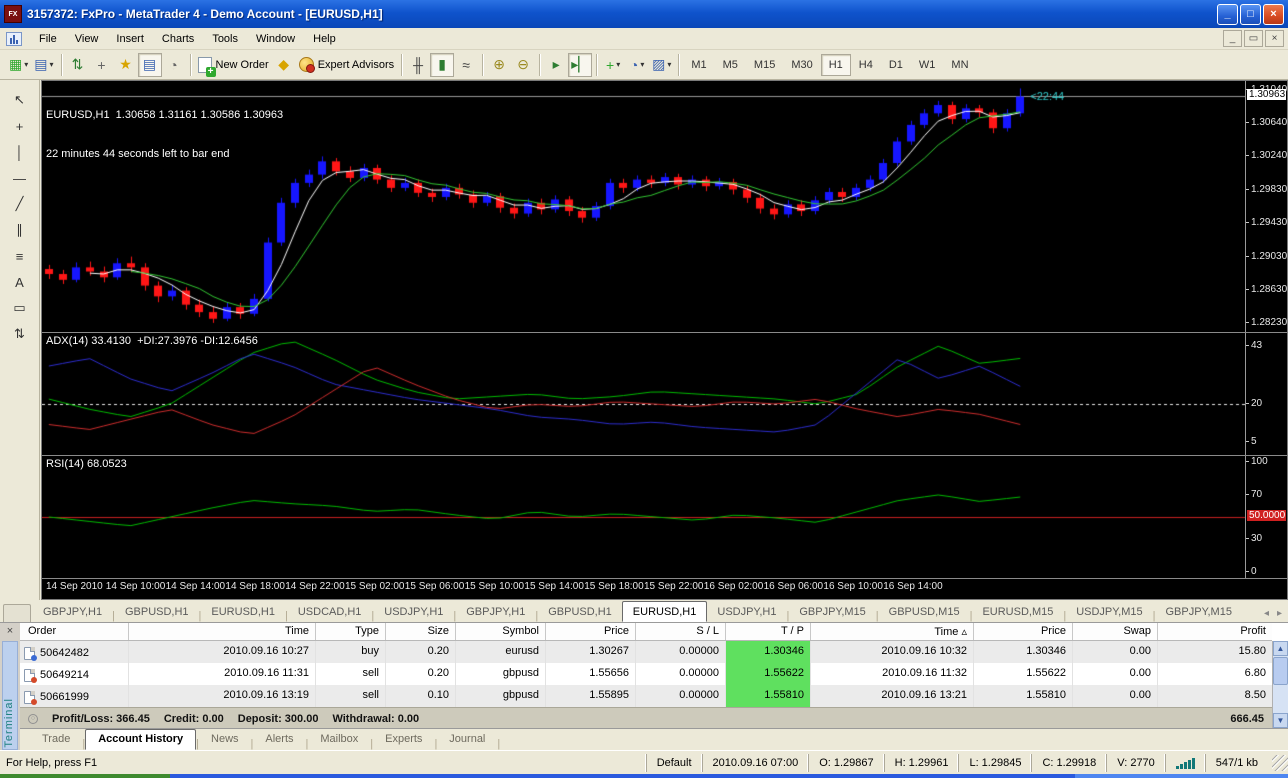 The height and width of the screenshot is (778, 1288). Describe the element at coordinates (1109, 612) in the screenshot. I see `chart-tab-usdjpy-m15: USDJPY,M15` at that location.